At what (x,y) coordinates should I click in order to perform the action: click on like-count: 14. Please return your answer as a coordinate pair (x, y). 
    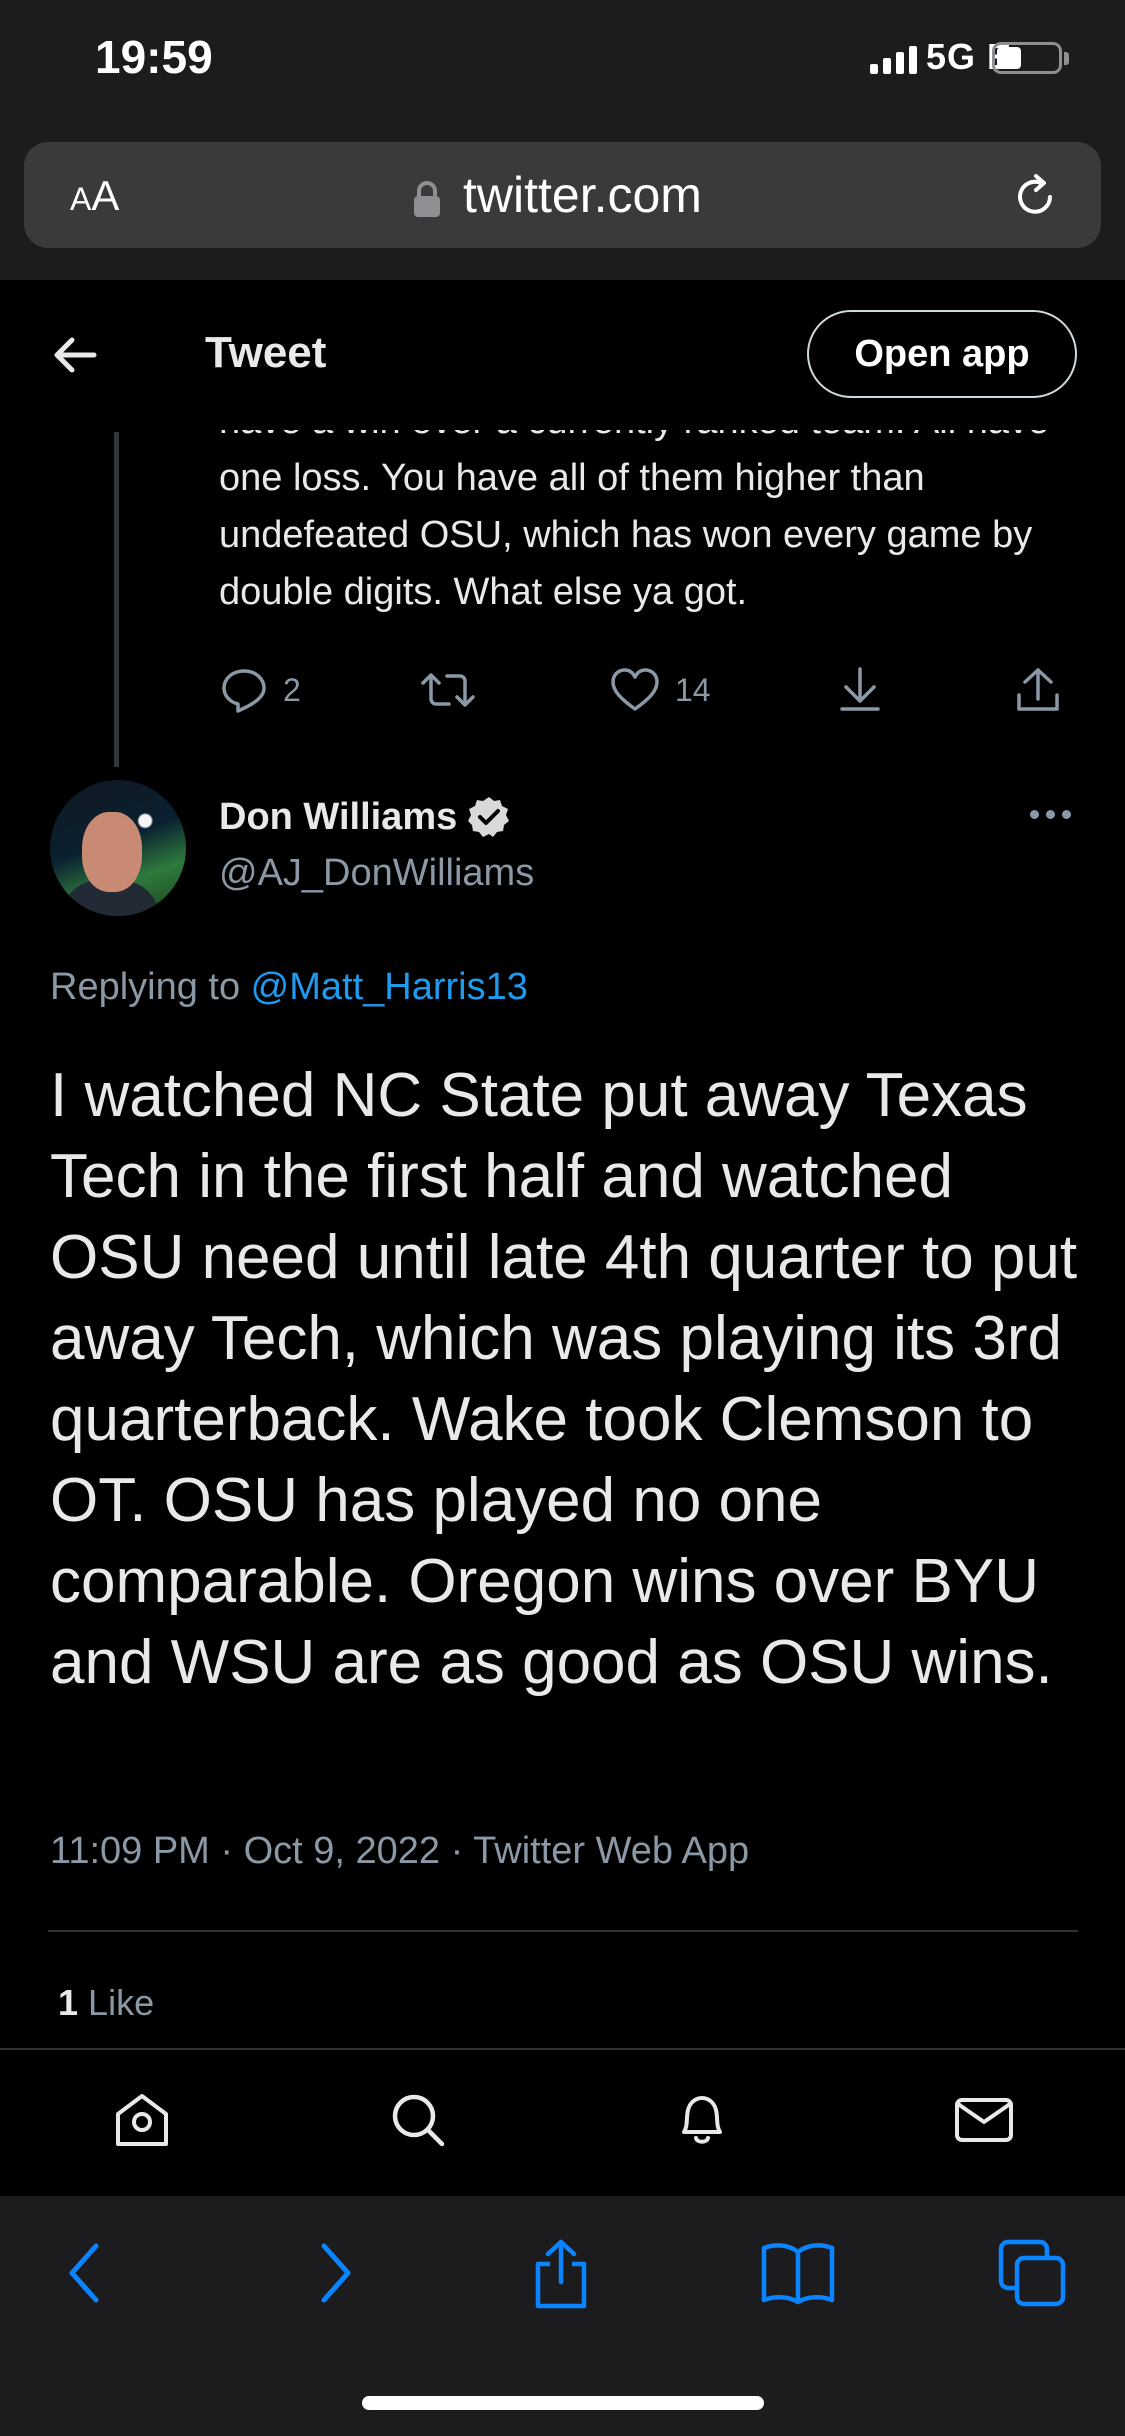
    Looking at the image, I should click on (693, 689).